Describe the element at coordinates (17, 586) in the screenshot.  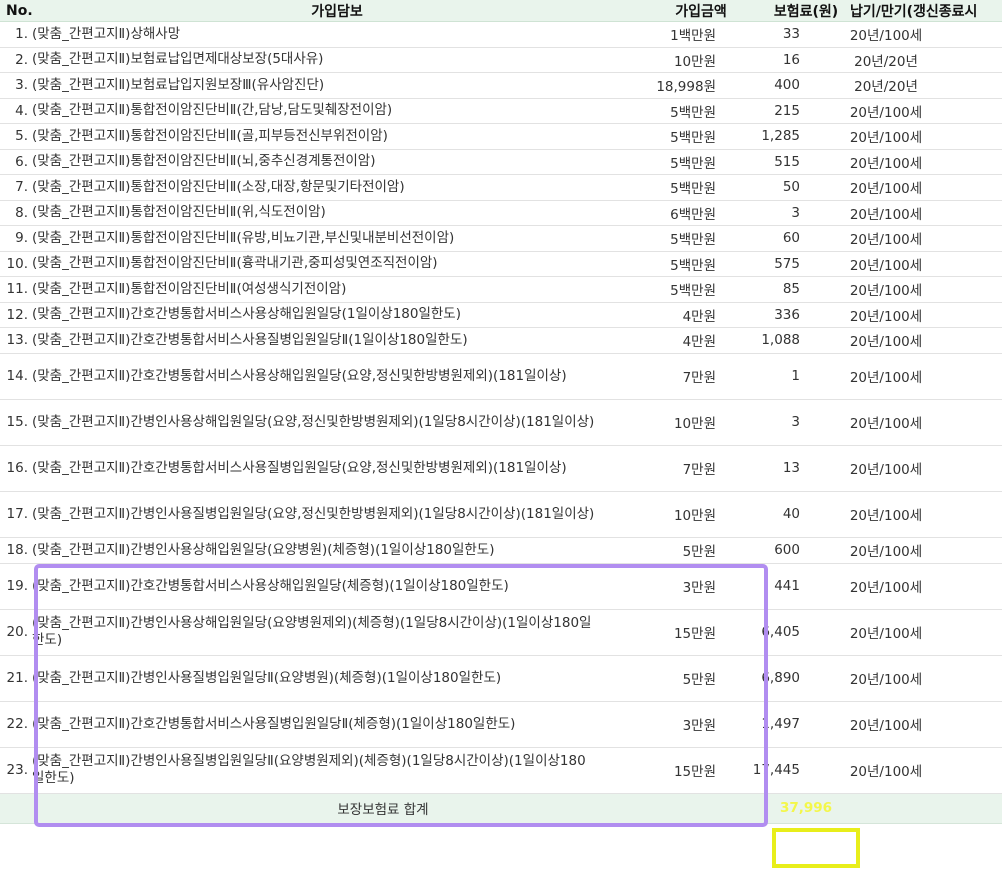
I see `row-number: 19.` at that location.